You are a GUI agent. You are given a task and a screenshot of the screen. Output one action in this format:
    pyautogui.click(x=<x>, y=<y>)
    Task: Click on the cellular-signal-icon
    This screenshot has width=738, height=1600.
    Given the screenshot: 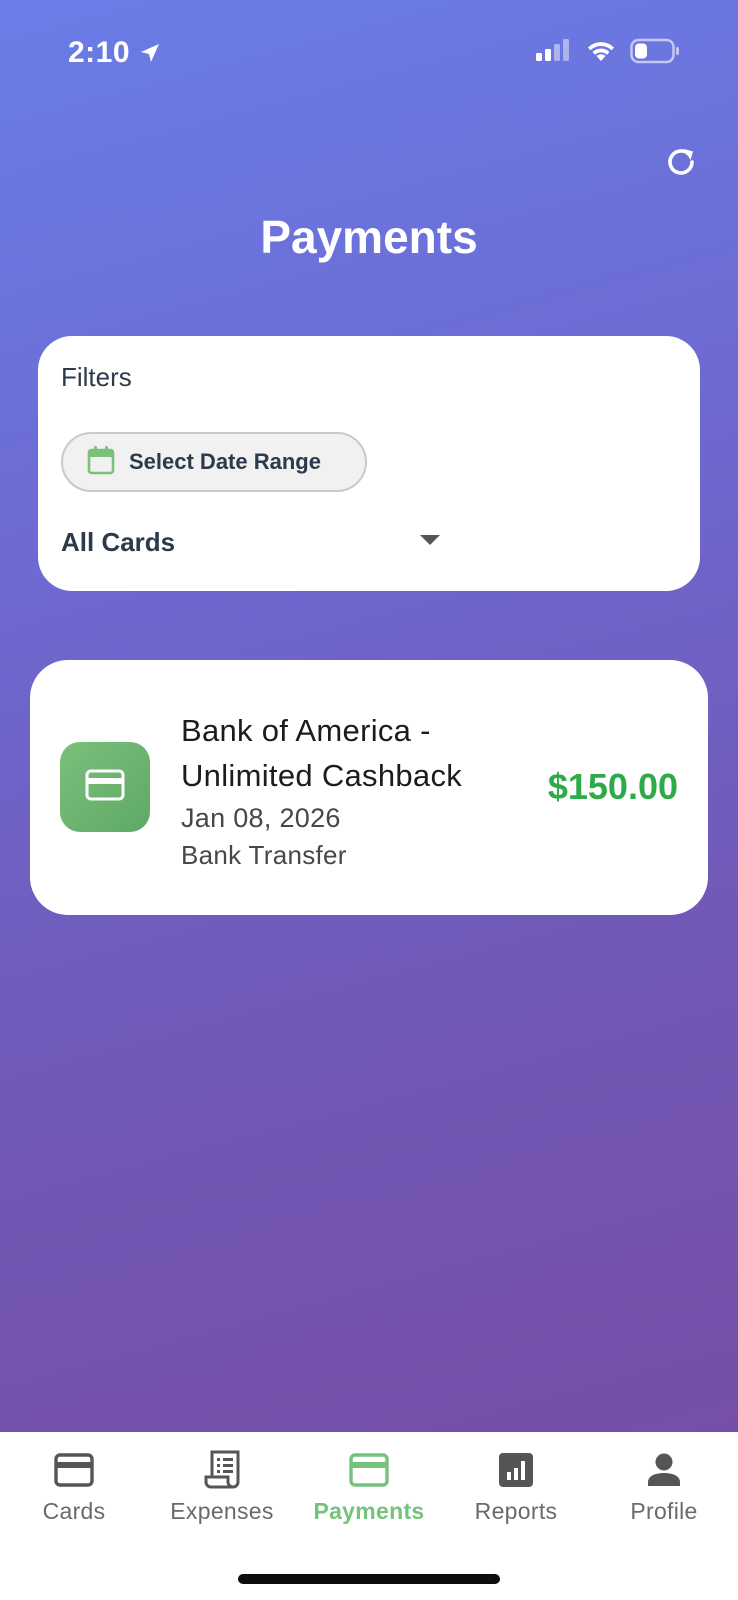 What is the action you would take?
    pyautogui.click(x=554, y=51)
    